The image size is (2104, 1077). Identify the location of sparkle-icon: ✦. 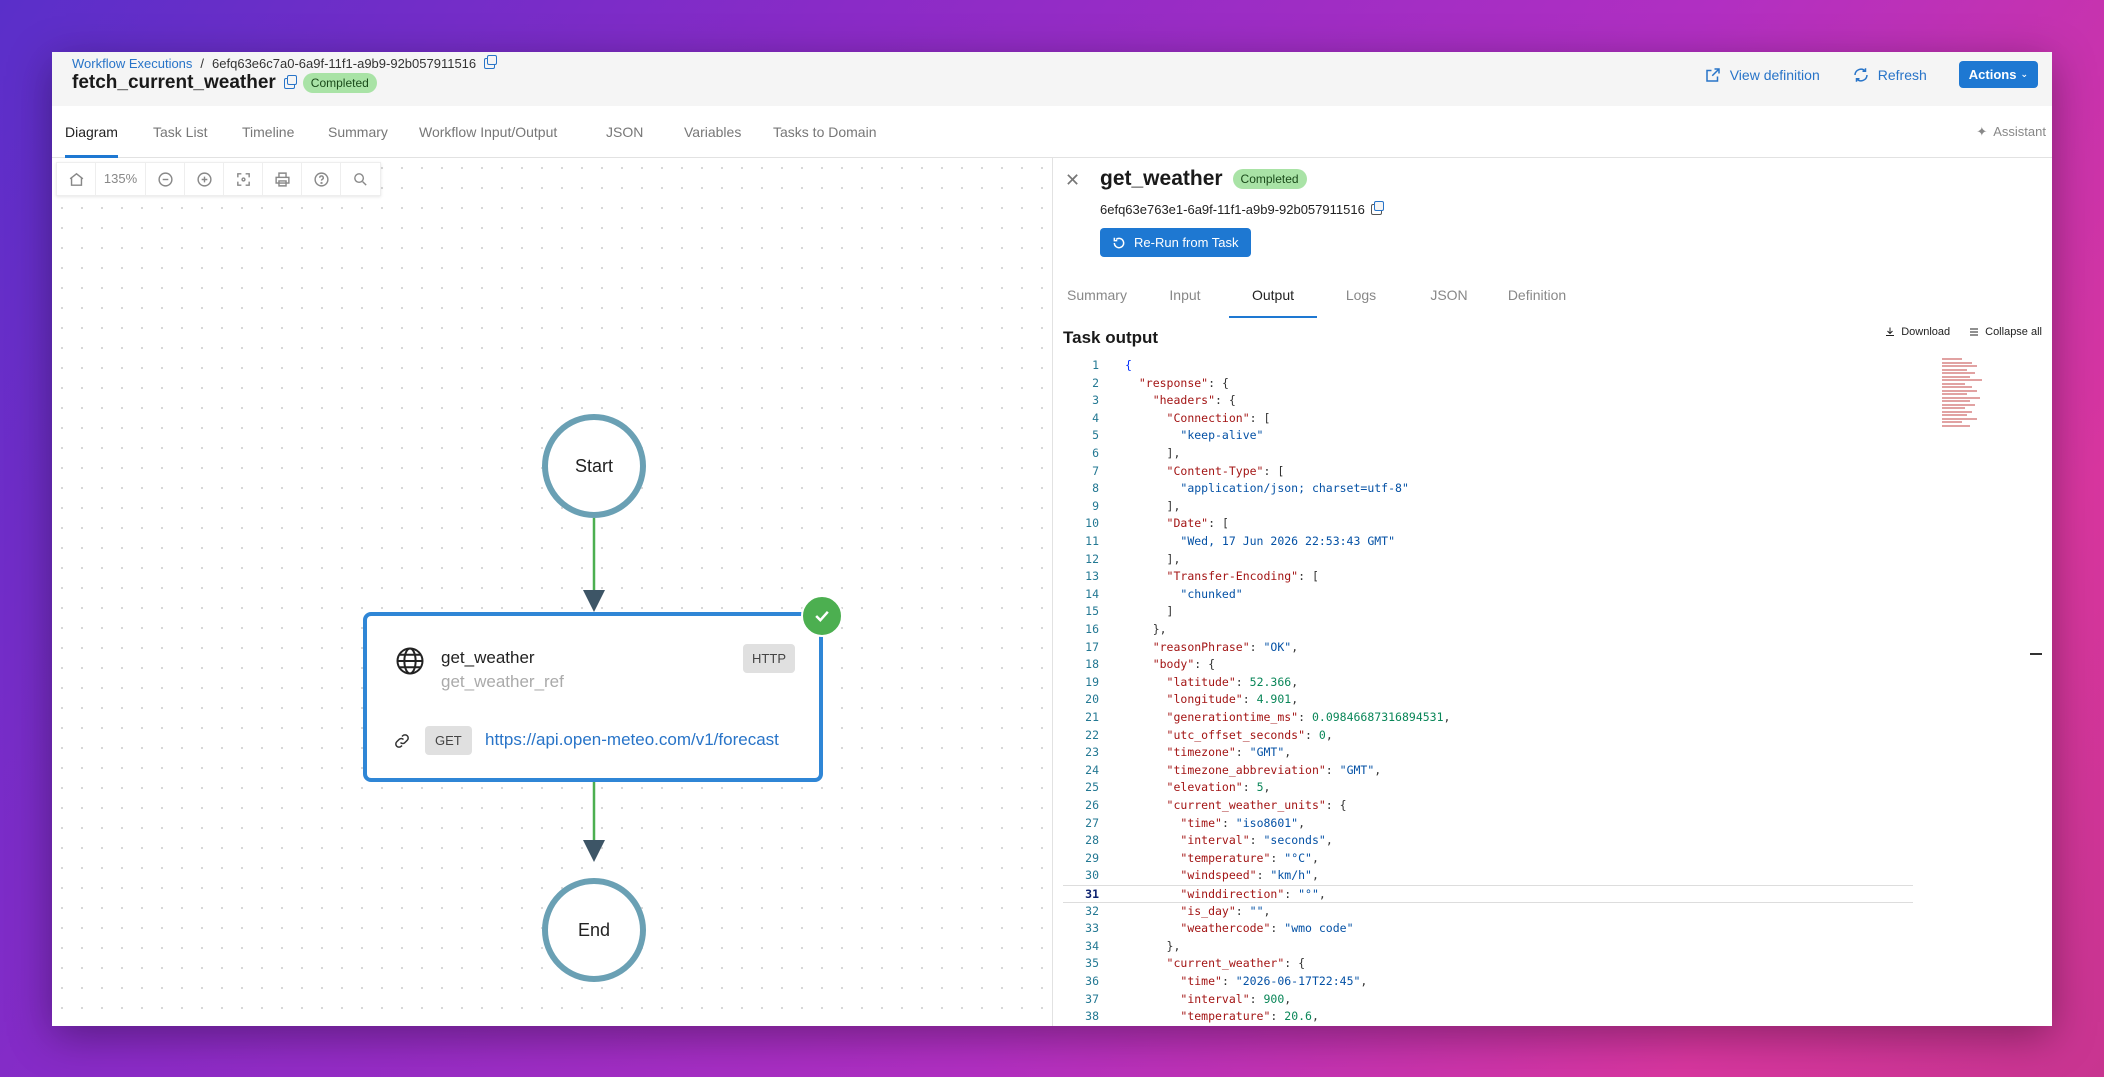
(1982, 131).